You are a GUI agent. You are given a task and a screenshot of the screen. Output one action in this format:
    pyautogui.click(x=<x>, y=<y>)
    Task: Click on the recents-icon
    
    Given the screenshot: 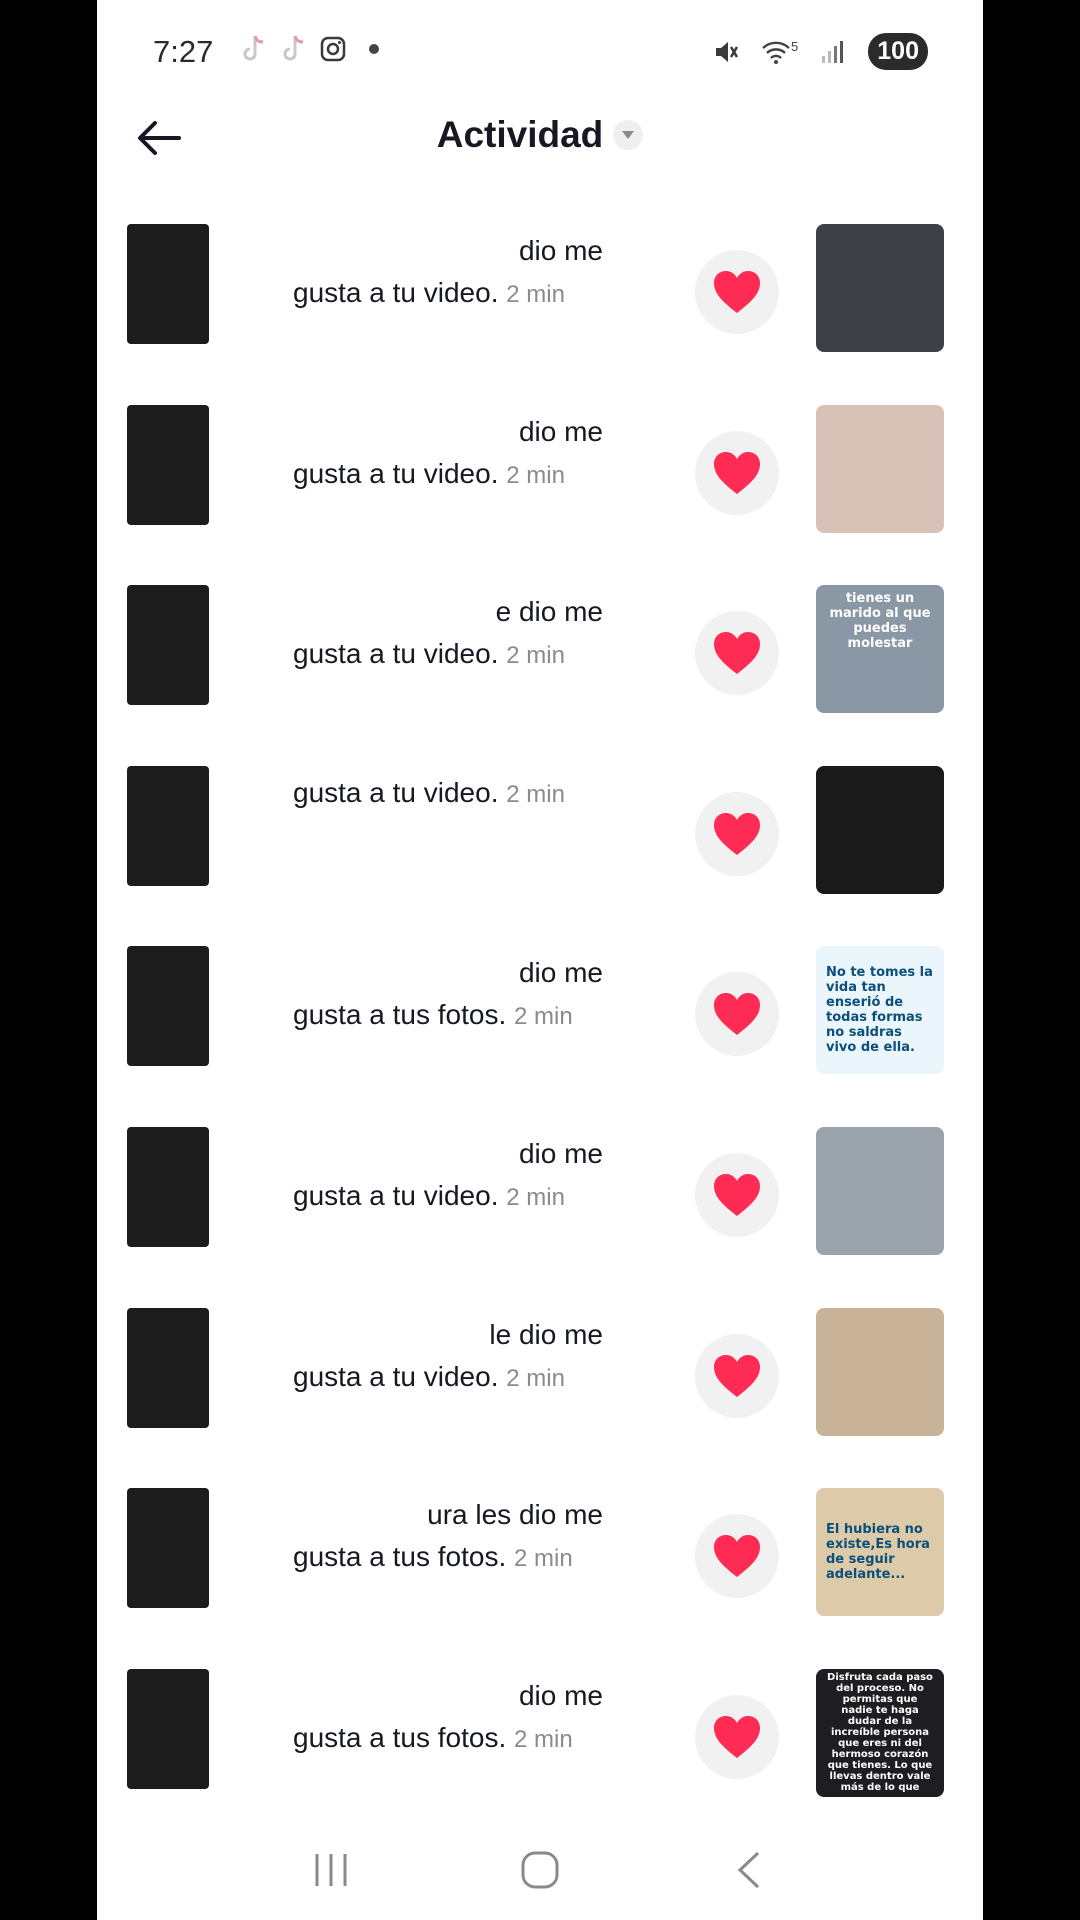 What is the action you would take?
    pyautogui.click(x=331, y=1870)
    